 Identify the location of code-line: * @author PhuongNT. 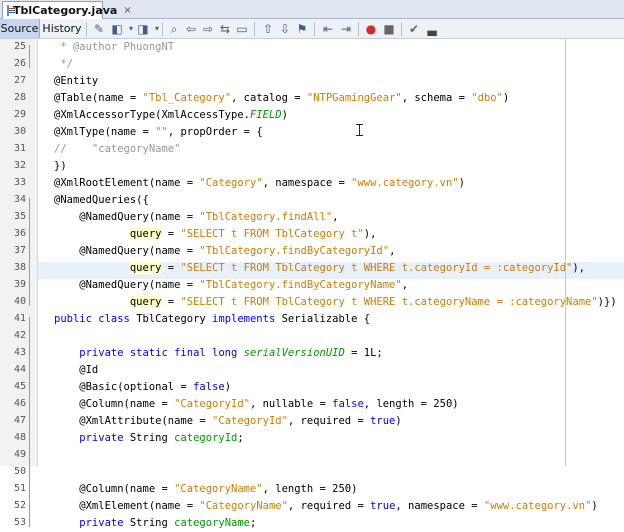
(114, 47).